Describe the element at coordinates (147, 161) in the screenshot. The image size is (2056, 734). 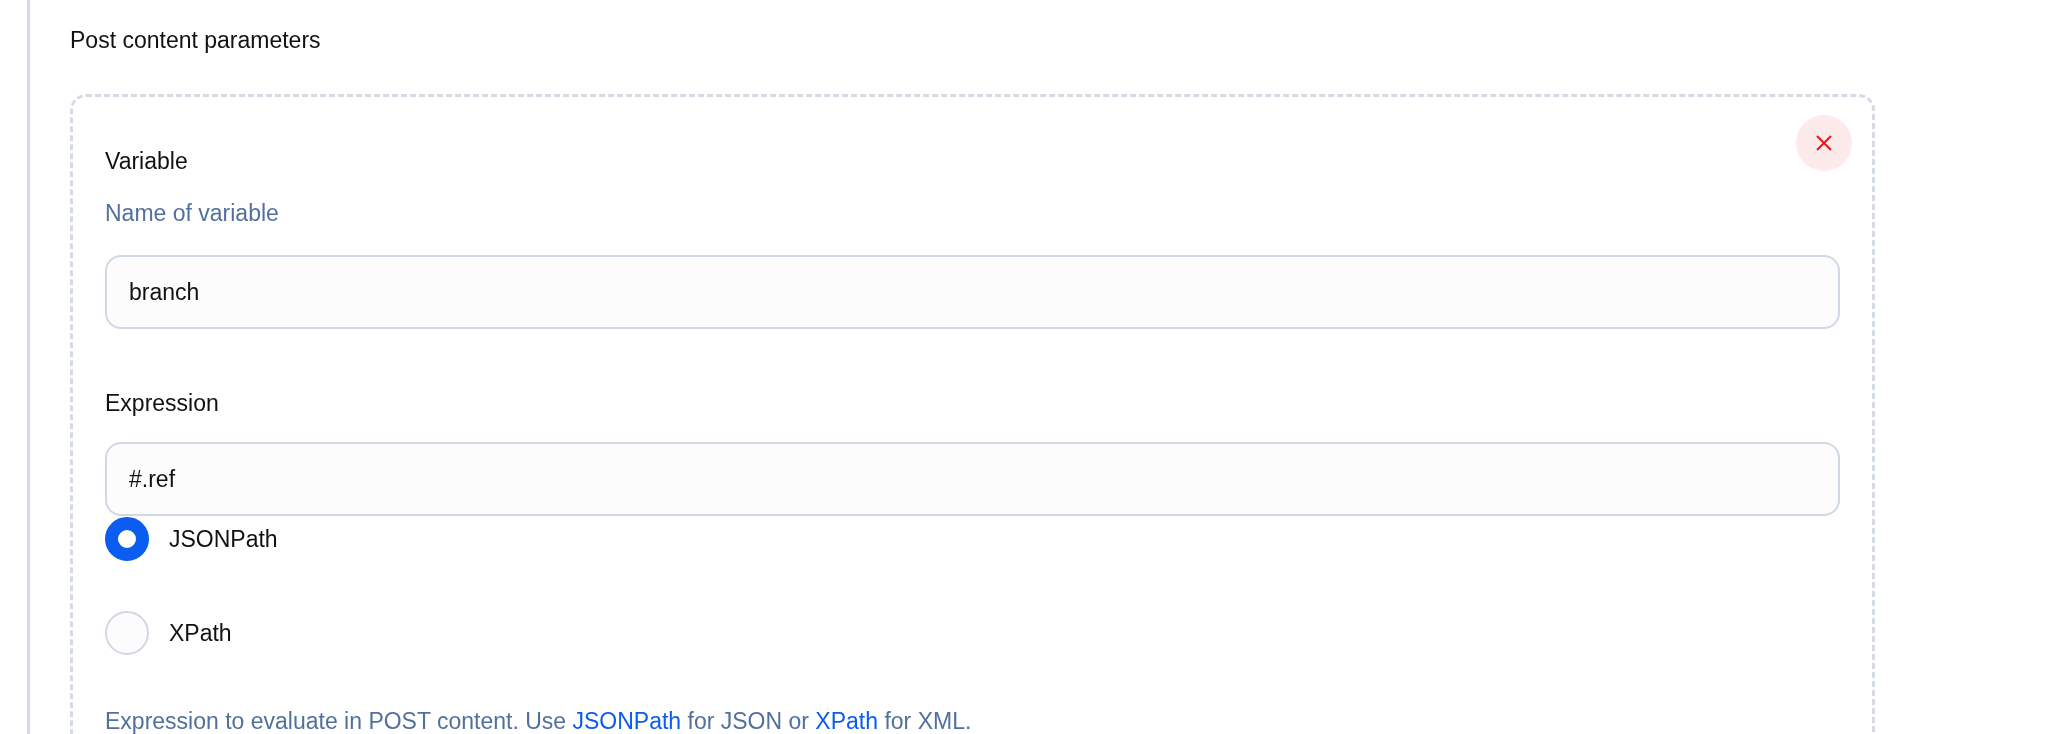
I see `field-label: Variable` at that location.